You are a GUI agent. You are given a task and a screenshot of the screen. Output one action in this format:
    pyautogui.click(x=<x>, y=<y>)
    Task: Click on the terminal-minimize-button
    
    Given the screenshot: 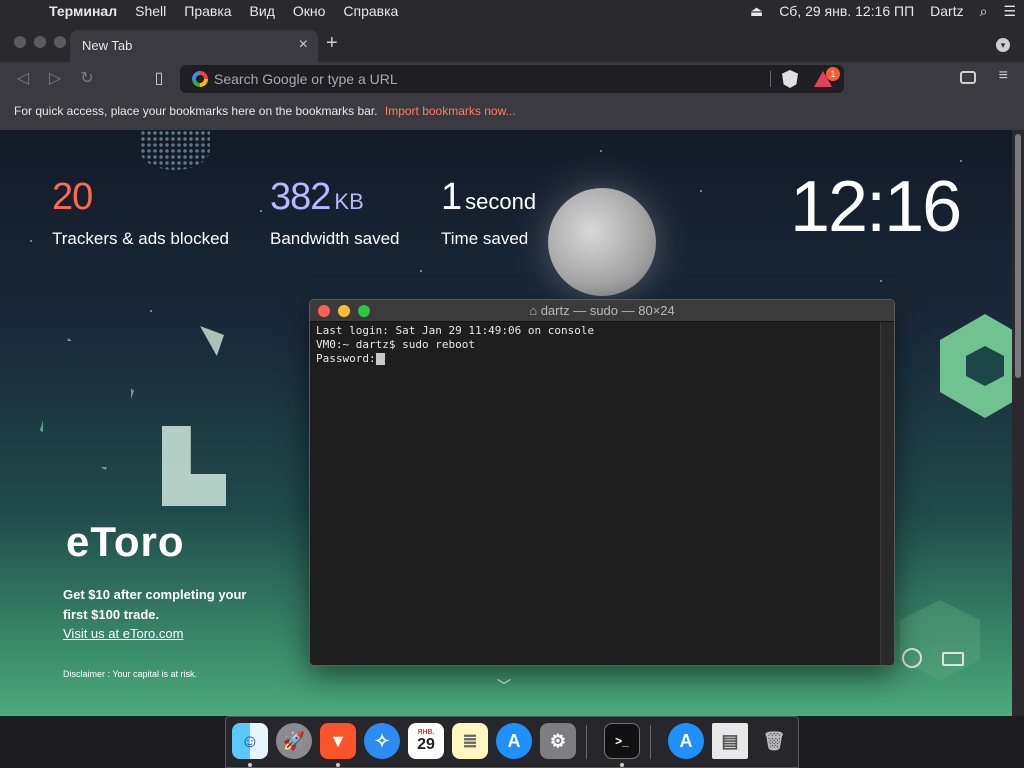 What is the action you would take?
    pyautogui.click(x=344, y=311)
    